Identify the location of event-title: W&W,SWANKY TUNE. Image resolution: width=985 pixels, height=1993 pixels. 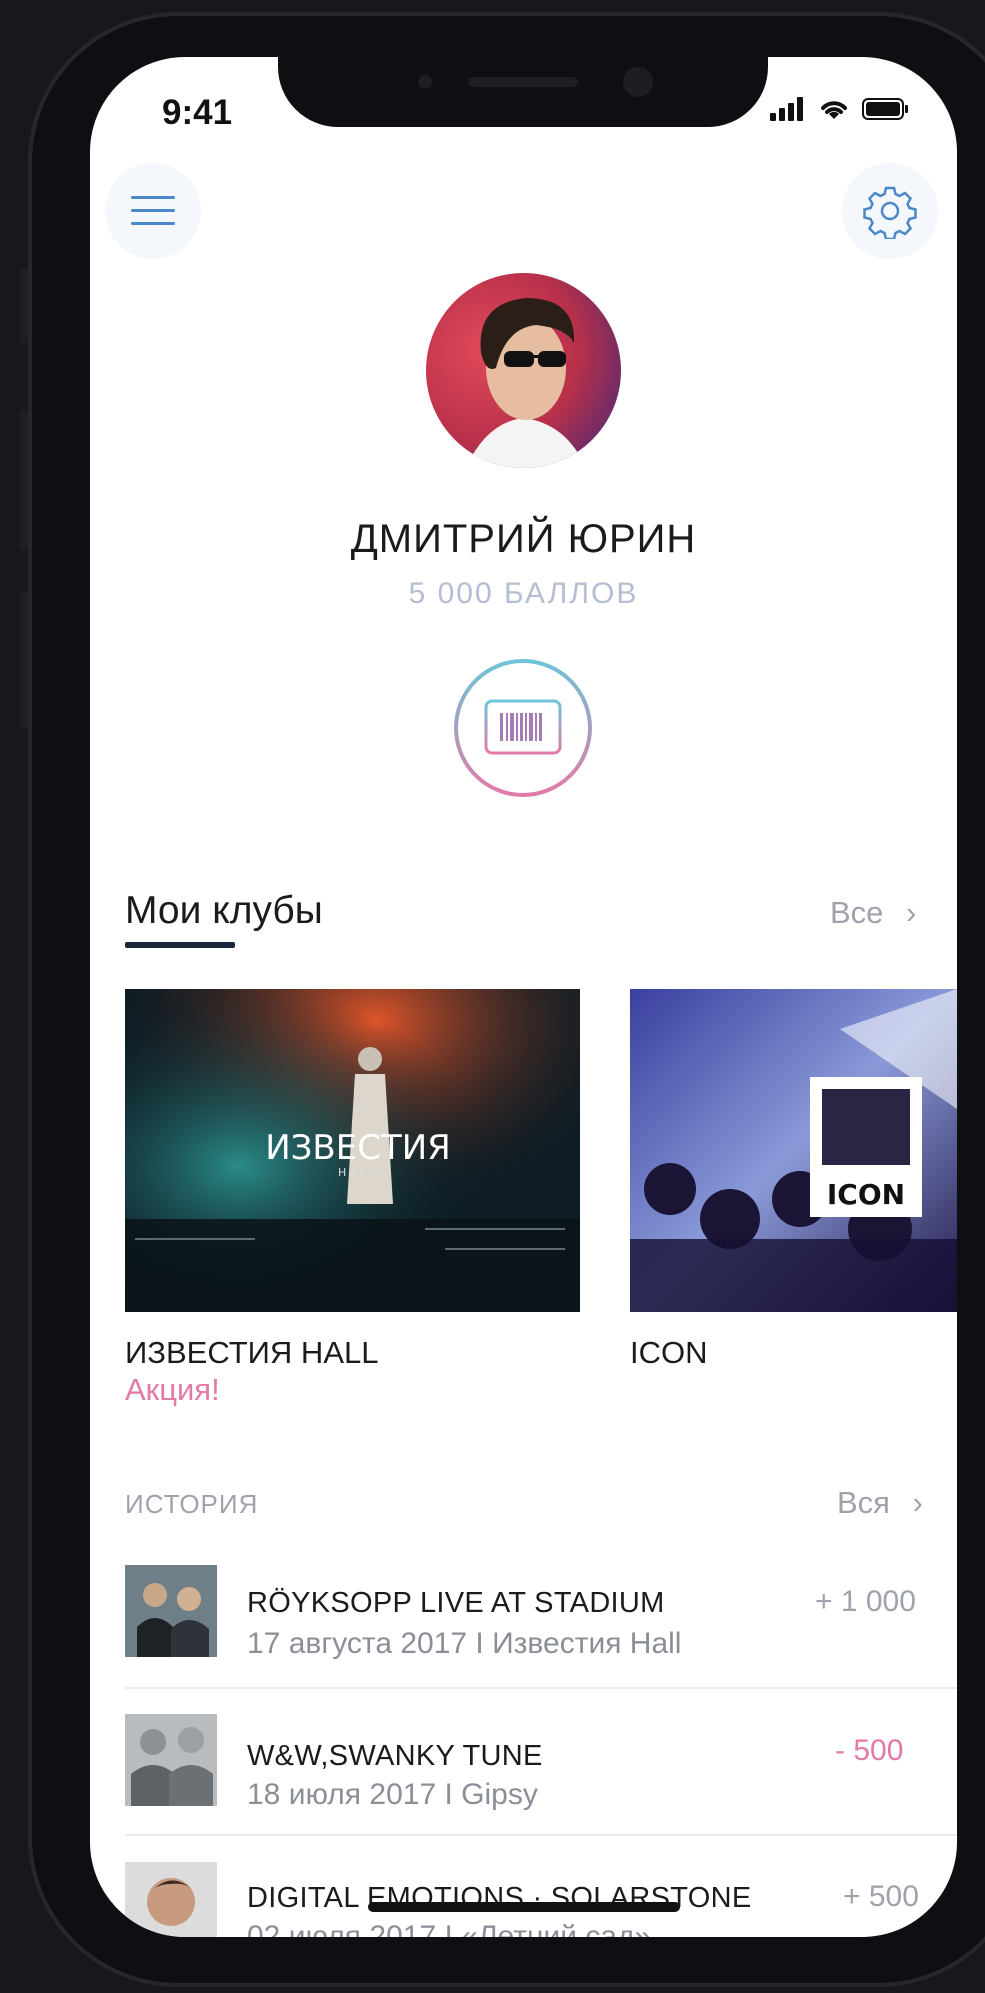
(395, 1756).